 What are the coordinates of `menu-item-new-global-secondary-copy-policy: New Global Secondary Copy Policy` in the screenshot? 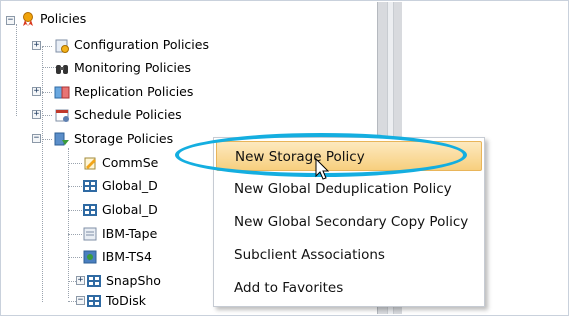 It's located at (349, 222).